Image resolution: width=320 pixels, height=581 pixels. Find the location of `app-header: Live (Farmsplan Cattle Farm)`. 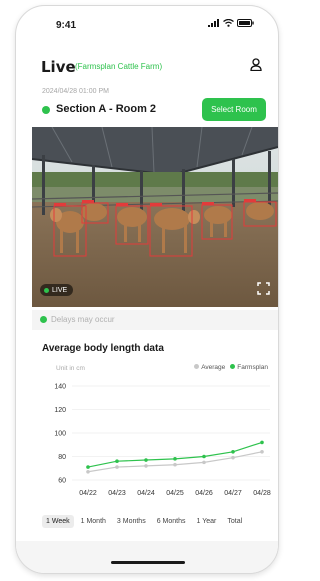

app-header: Live (Farmsplan Cattle Farm) is located at coordinates (147, 65).